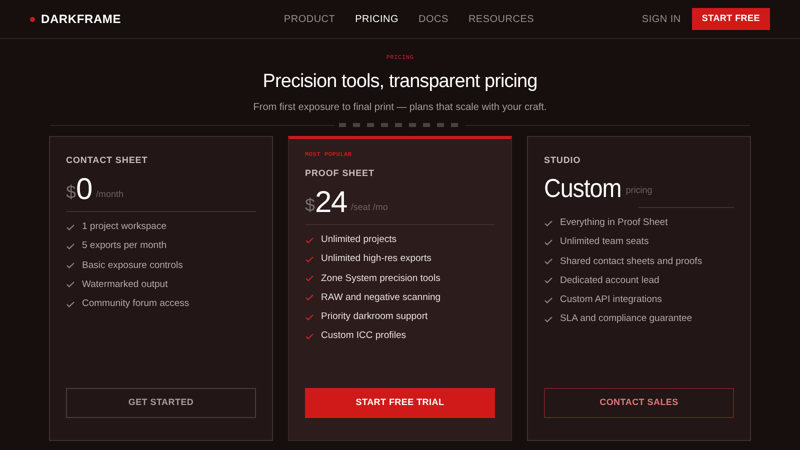  Describe the element at coordinates (125, 285) in the screenshot. I see `feature-text: Watermarked output` at that location.